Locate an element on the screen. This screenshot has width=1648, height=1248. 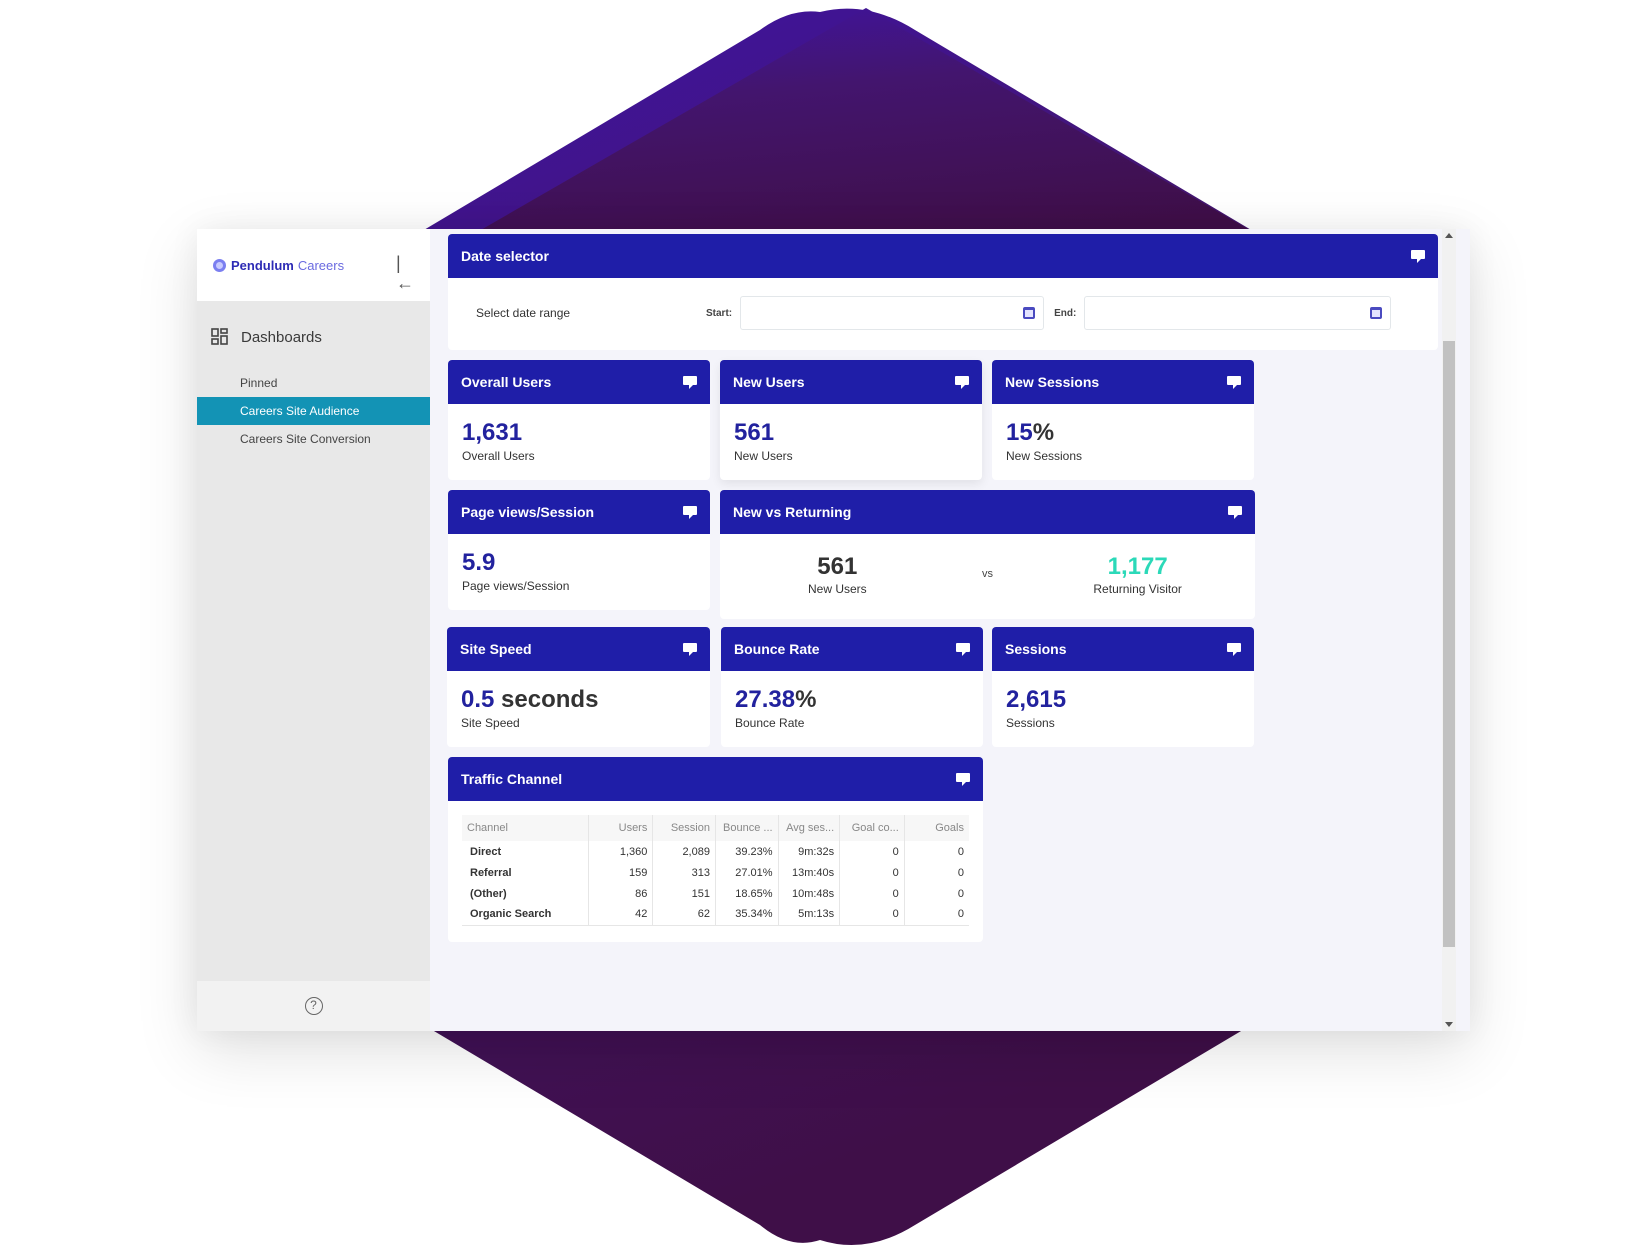
scroll-down-icon is located at coordinates (1449, 1024).